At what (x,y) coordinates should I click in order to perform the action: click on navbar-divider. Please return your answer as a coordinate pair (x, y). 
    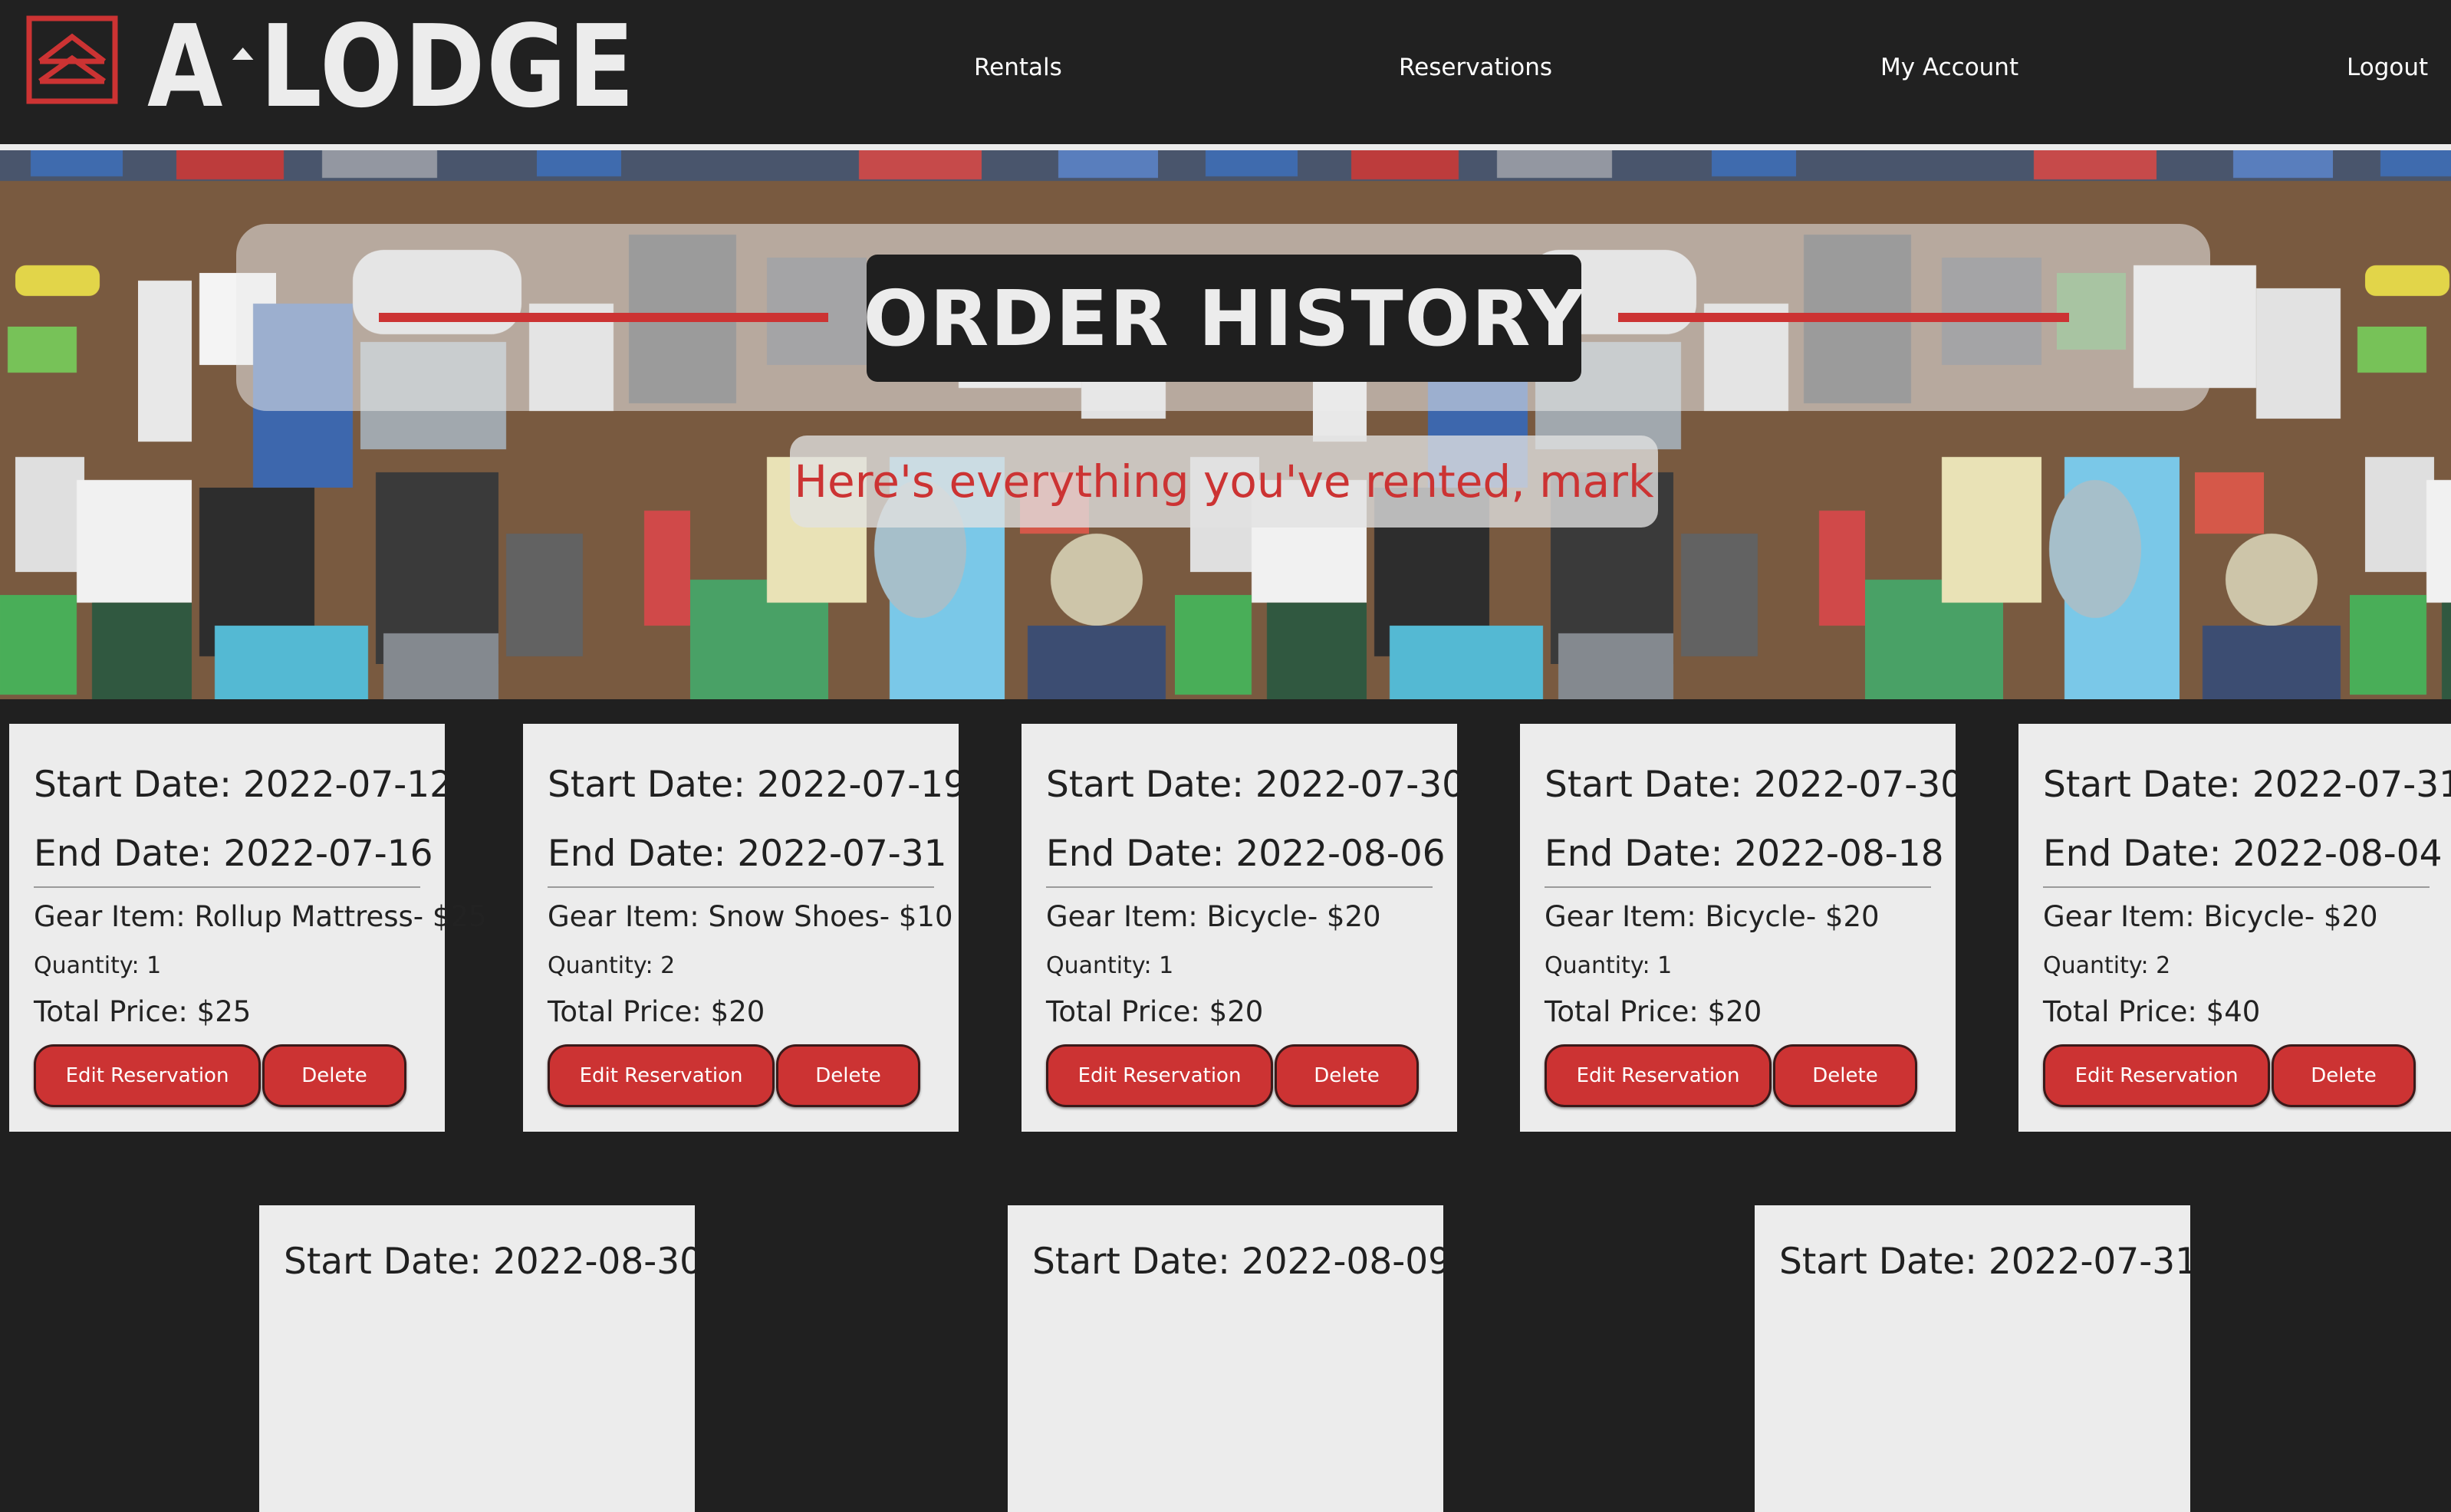
    Looking at the image, I should click on (1225, 147).